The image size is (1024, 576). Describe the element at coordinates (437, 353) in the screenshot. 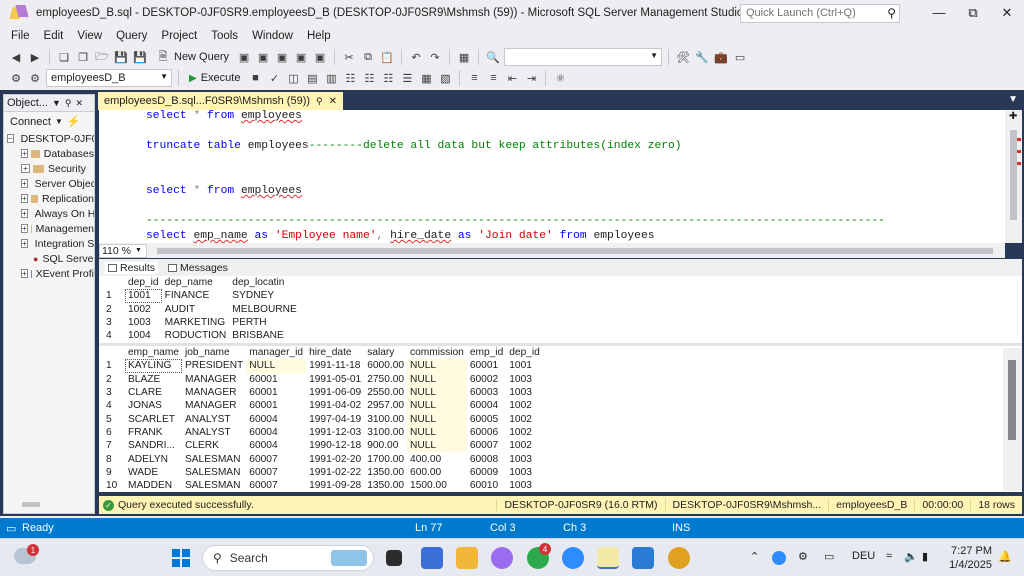

I see `column-header: commission` at that location.